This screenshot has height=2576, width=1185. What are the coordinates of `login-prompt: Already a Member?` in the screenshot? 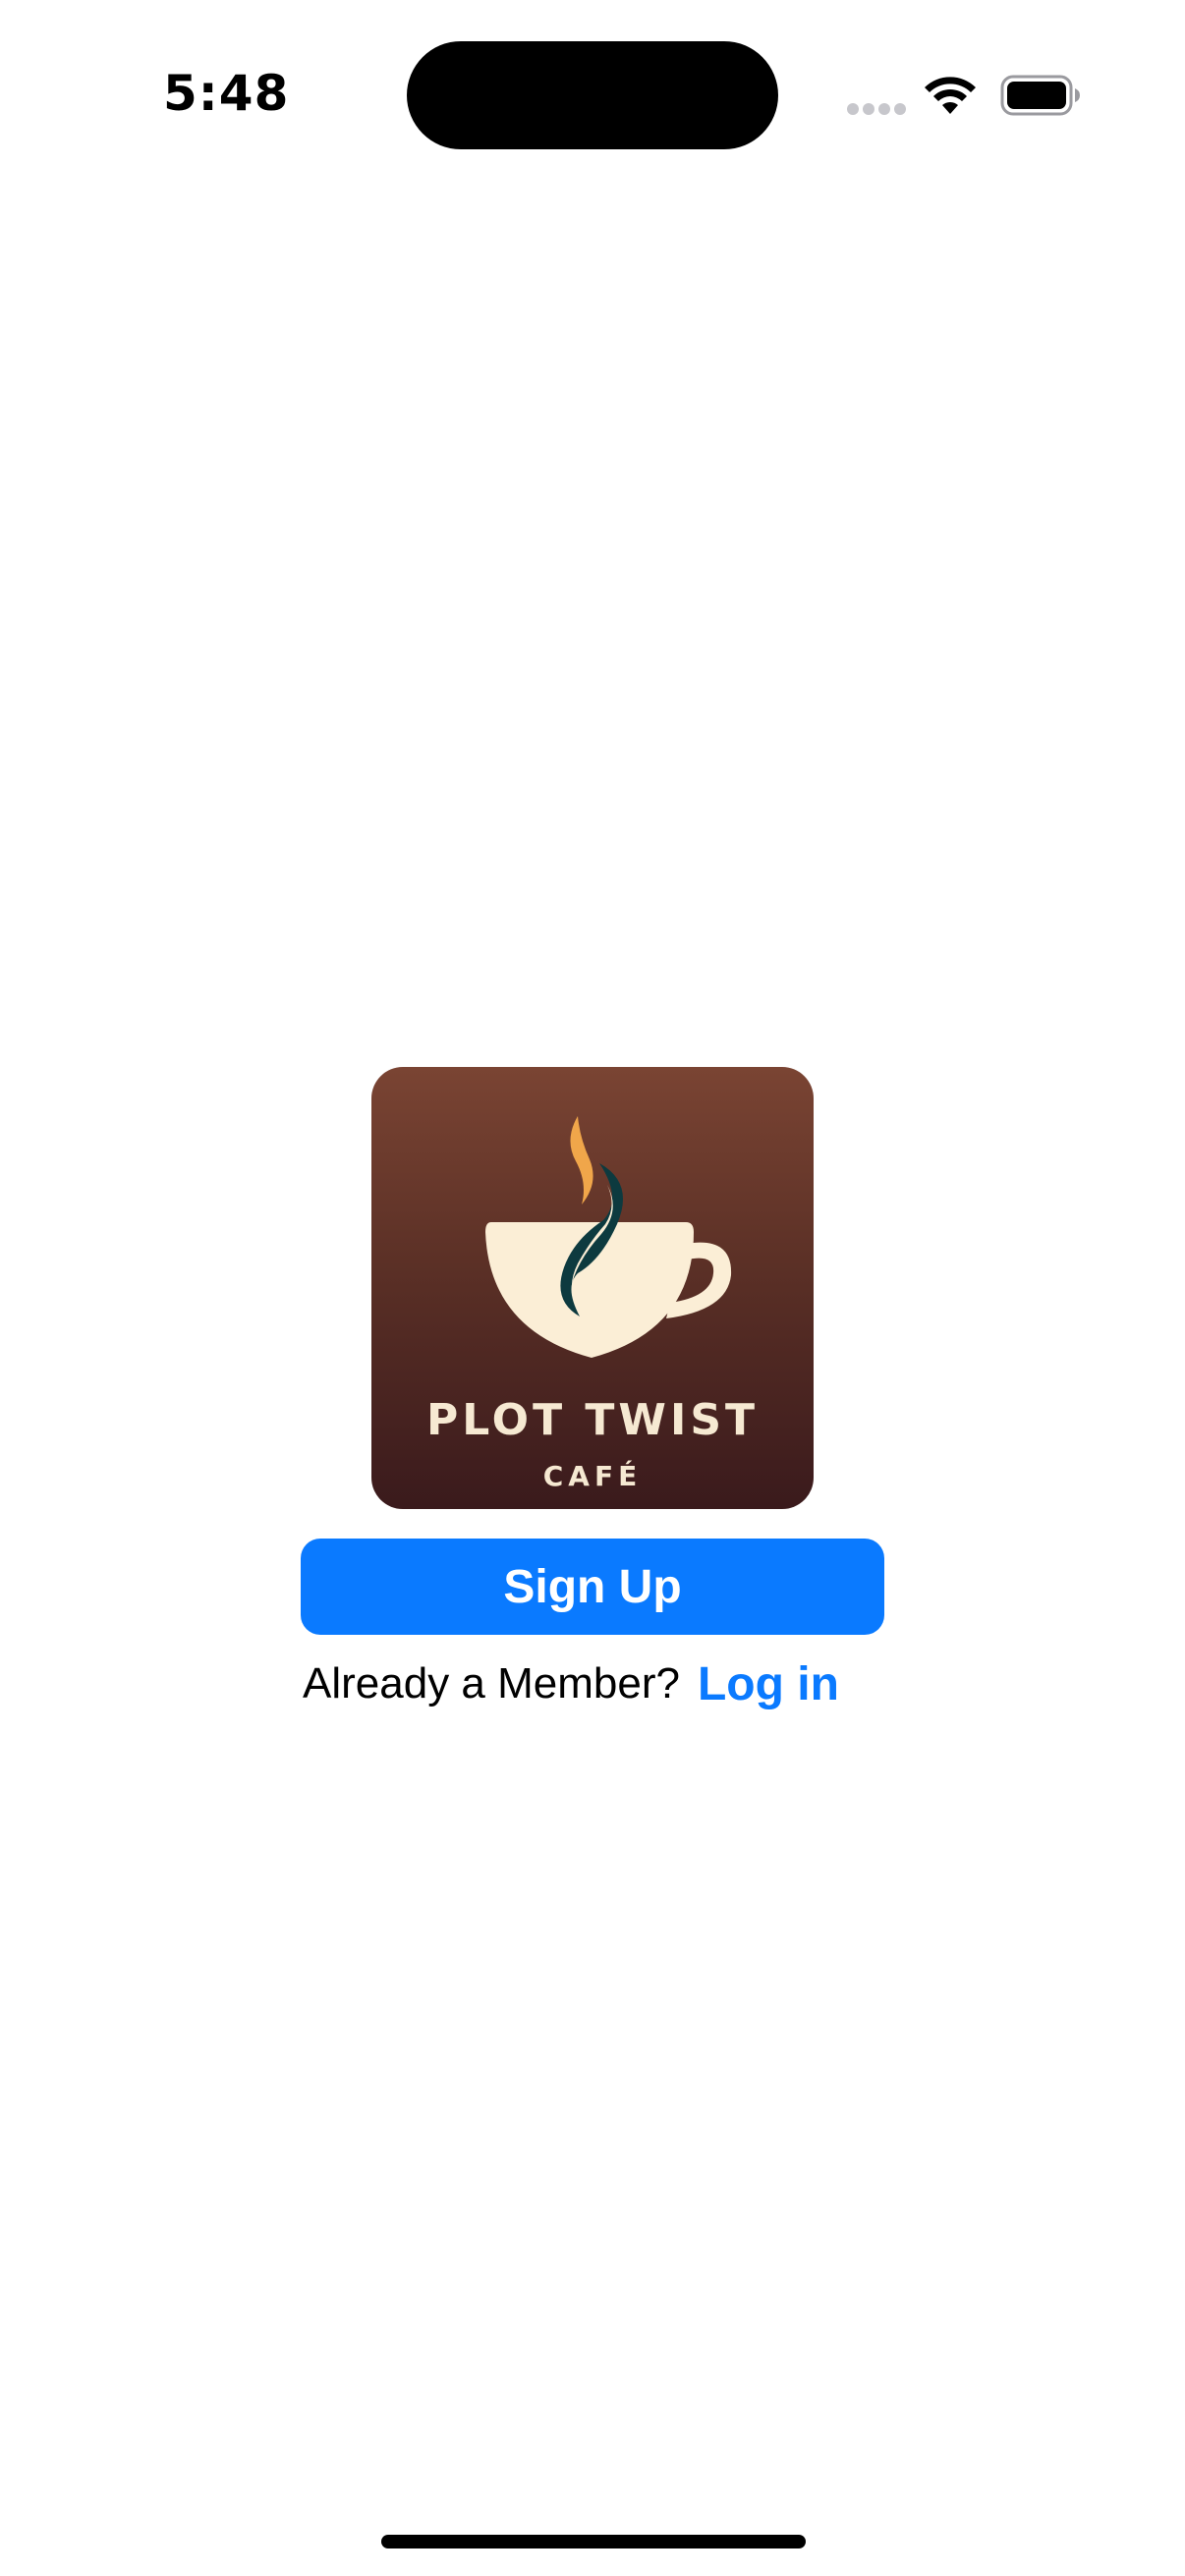 It's located at (492, 1683).